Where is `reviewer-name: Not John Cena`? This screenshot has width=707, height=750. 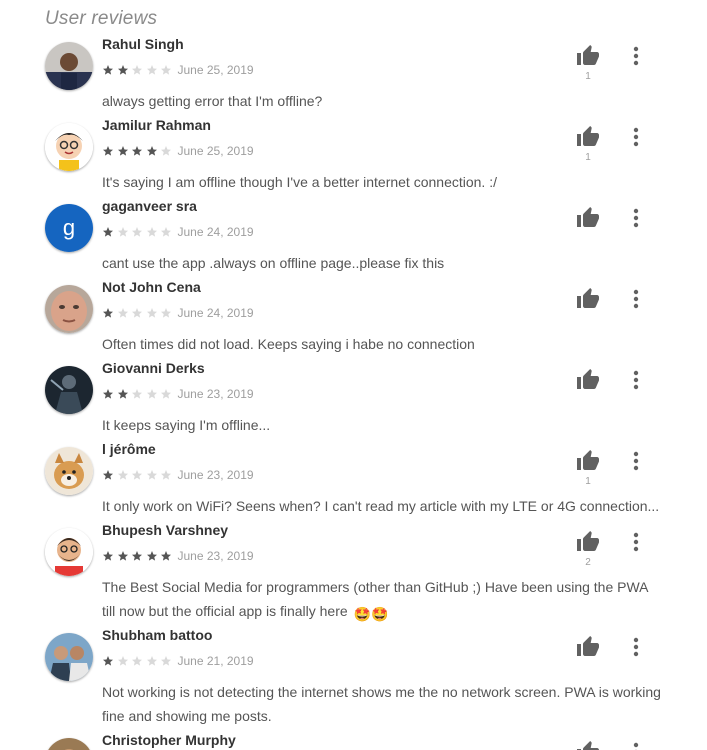
reviewer-name: Not John Cena is located at coordinates (151, 287).